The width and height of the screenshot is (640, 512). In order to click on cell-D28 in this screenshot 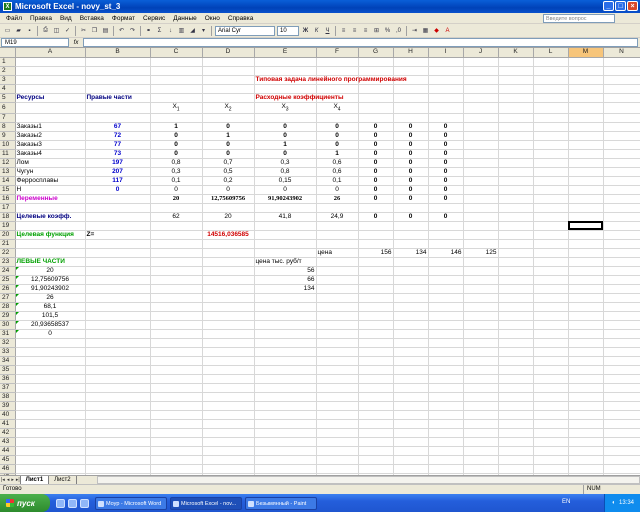, I will do `click(228, 307)`.